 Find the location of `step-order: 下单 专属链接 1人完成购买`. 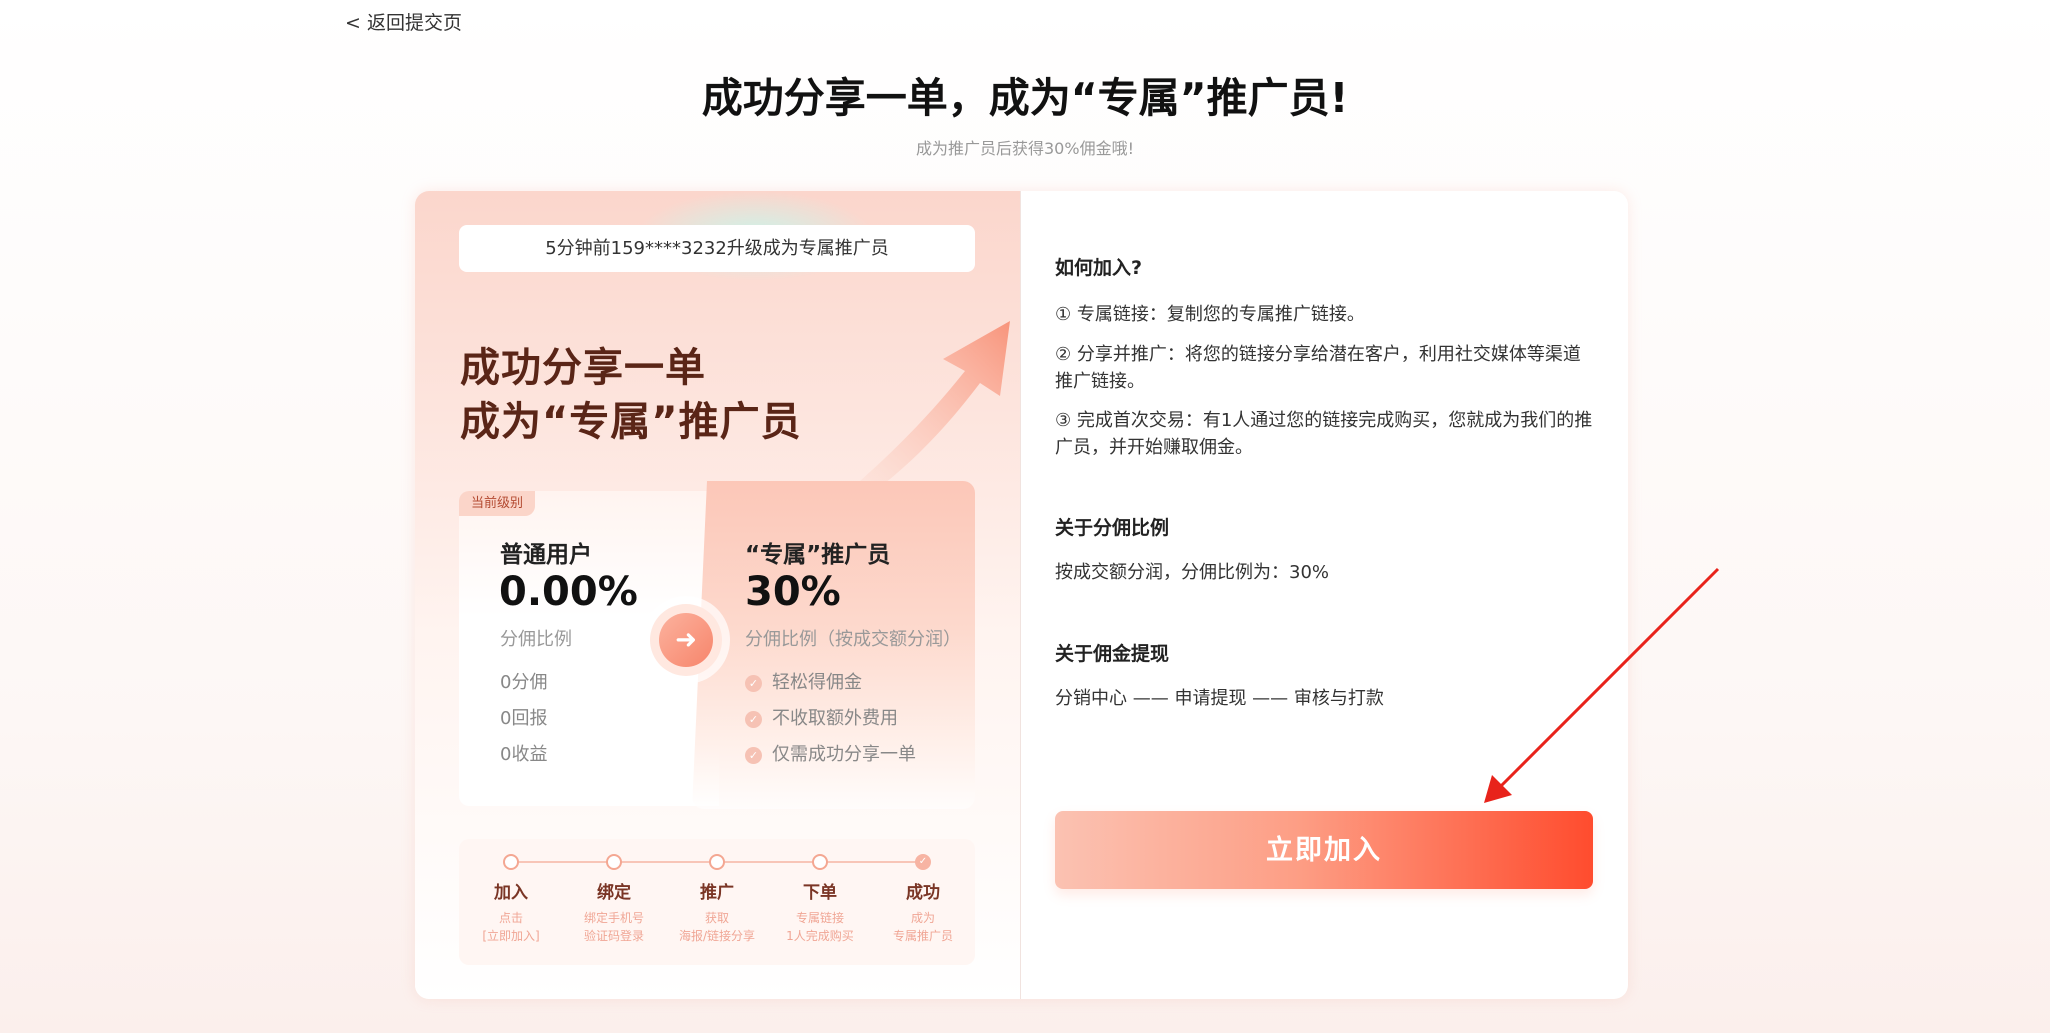

step-order: 下单 专属链接 1人完成购买 is located at coordinates (820, 898).